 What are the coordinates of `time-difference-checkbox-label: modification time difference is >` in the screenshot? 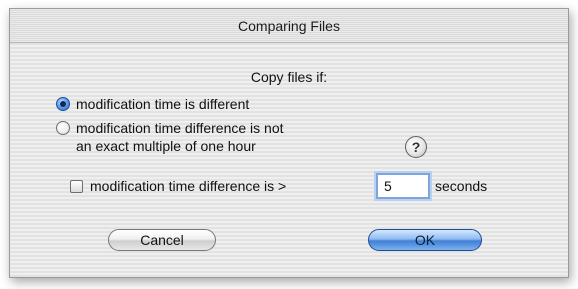 It's located at (188, 186).